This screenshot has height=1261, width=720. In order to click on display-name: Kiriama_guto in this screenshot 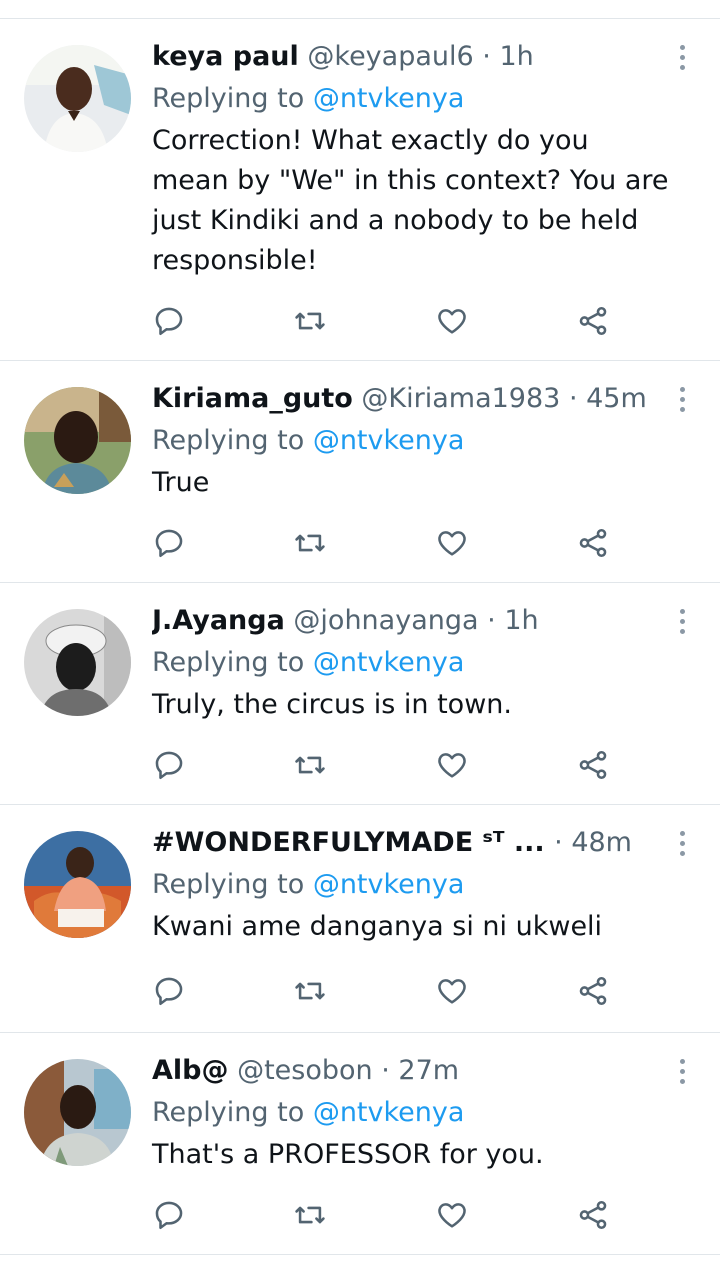, I will do `click(252, 398)`.